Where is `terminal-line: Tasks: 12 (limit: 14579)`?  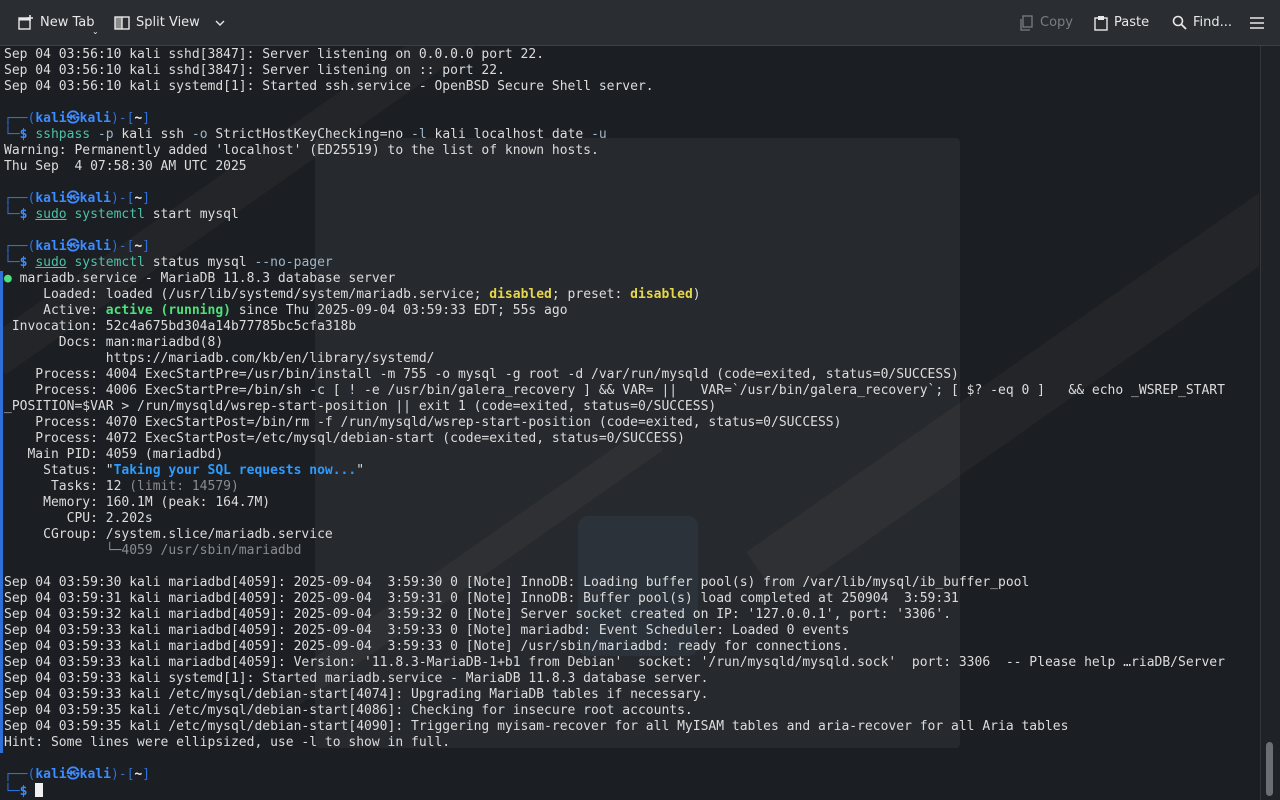
terminal-line: Tasks: 12 (limit: 14579) is located at coordinates (630, 487).